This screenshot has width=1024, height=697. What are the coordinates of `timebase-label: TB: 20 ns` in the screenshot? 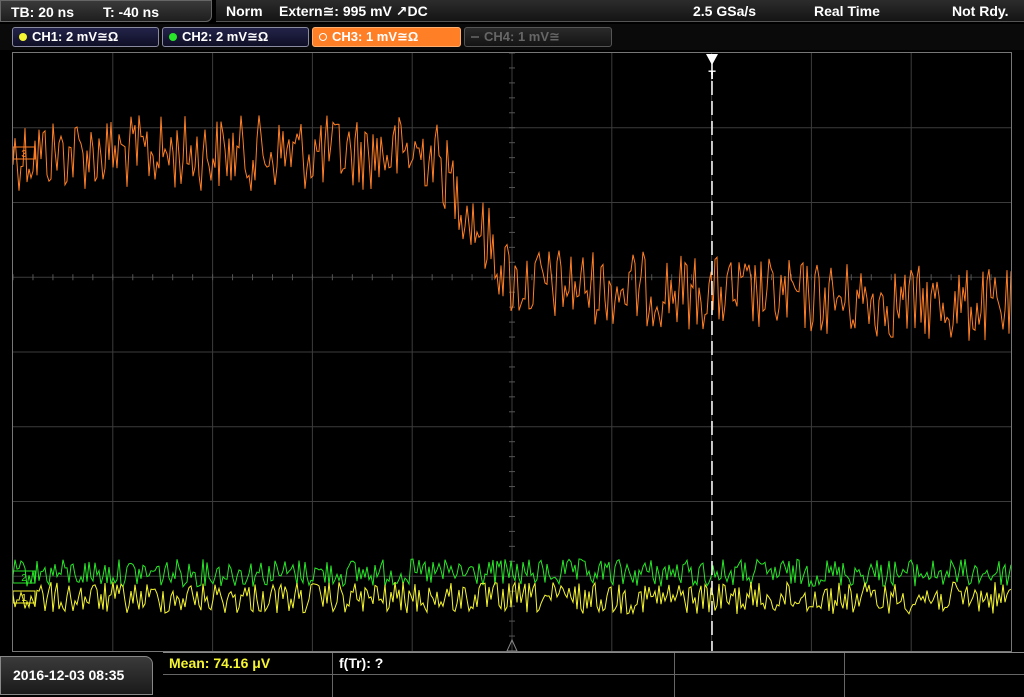 It's located at (43, 12).